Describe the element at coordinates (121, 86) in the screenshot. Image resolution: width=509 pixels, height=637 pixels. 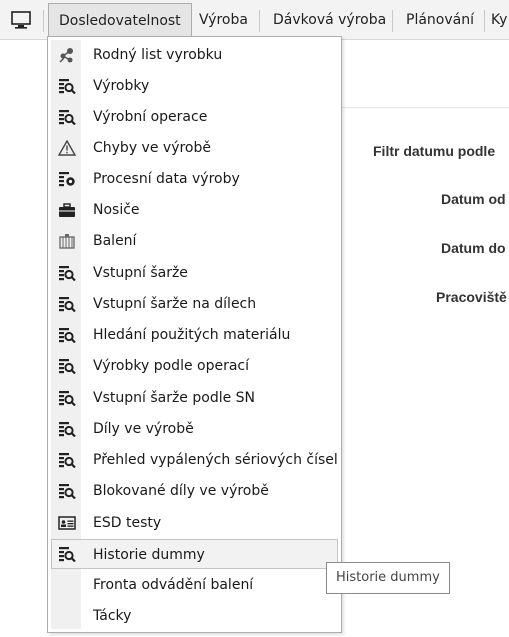
I see `menu-item-label: Výrobky` at that location.